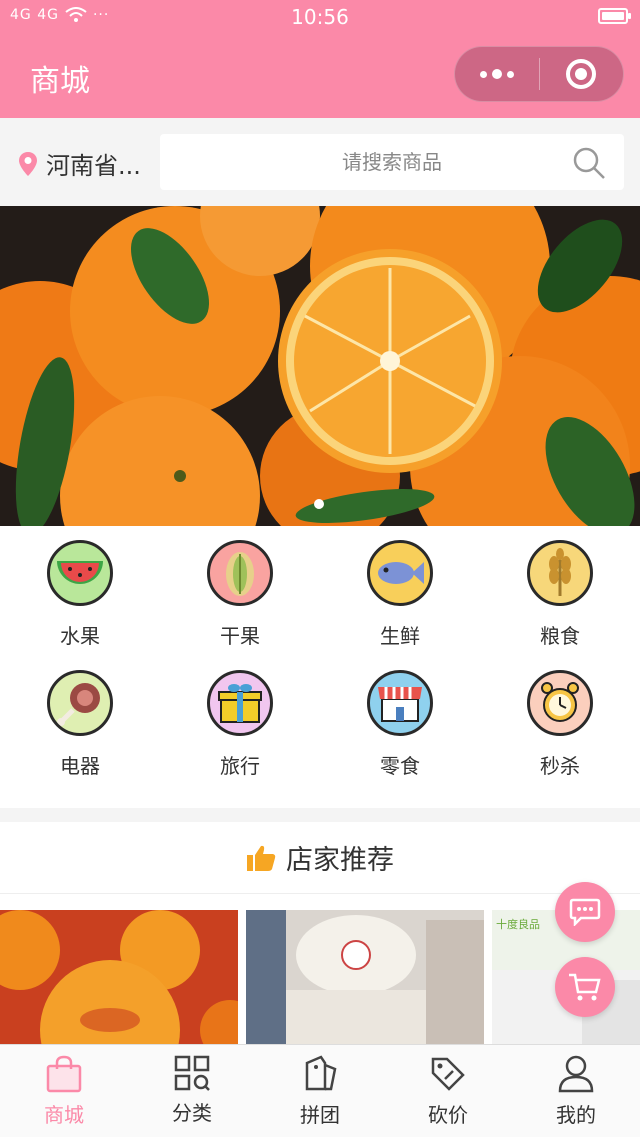 This screenshot has width=640, height=1137. Describe the element at coordinates (240, 636) in the screenshot. I see `category-label: 干果` at that location.